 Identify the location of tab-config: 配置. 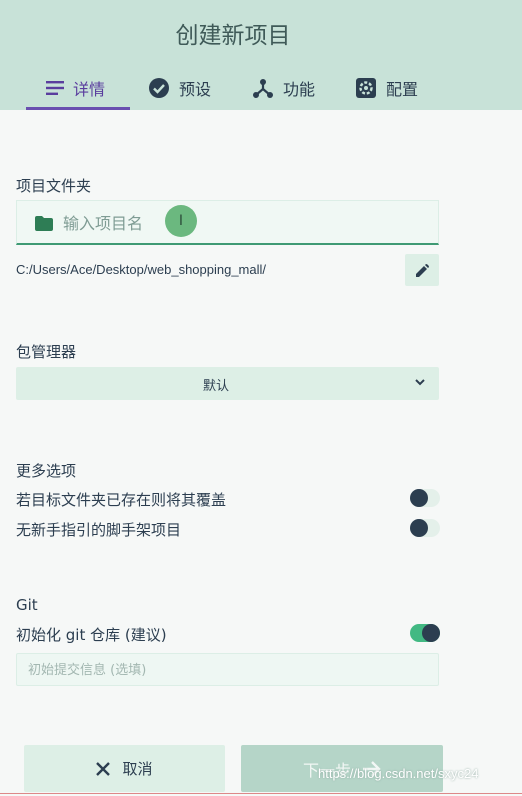
(386, 88).